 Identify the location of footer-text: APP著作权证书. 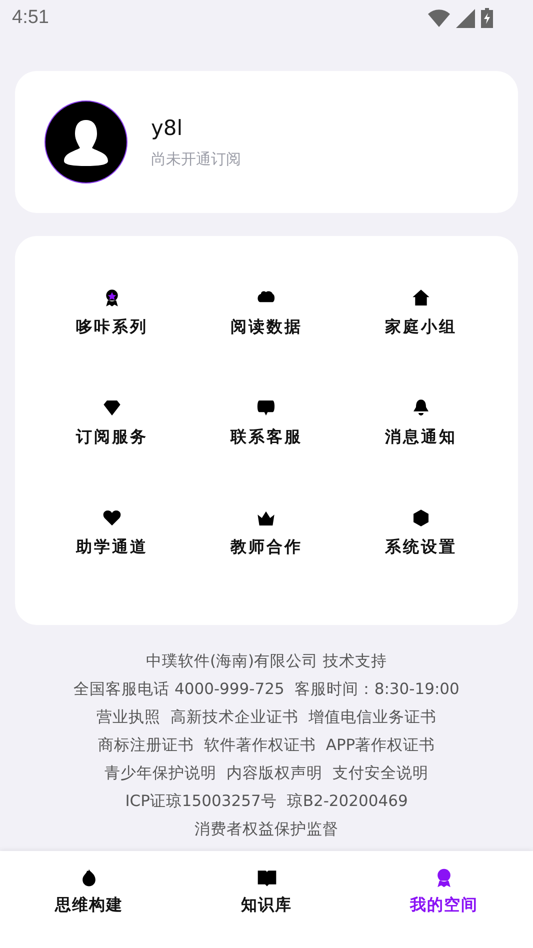
(381, 745).